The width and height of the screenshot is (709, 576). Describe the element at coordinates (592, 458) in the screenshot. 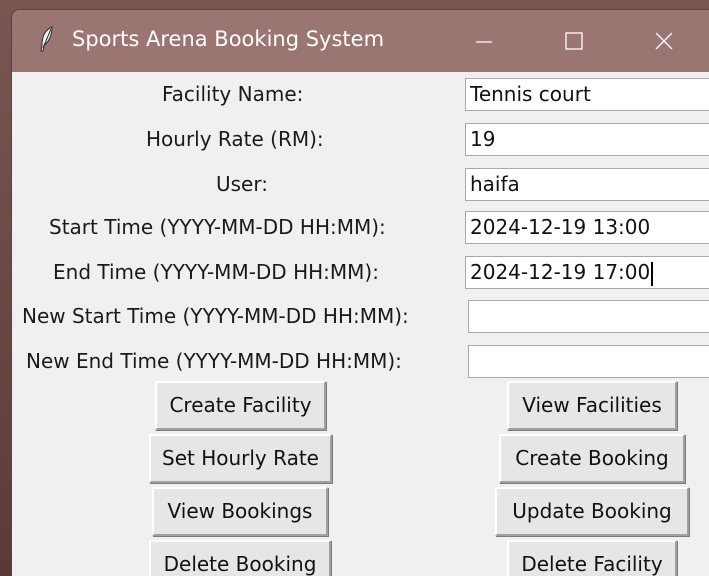

I see `create-booking-button: Create Booking` at that location.